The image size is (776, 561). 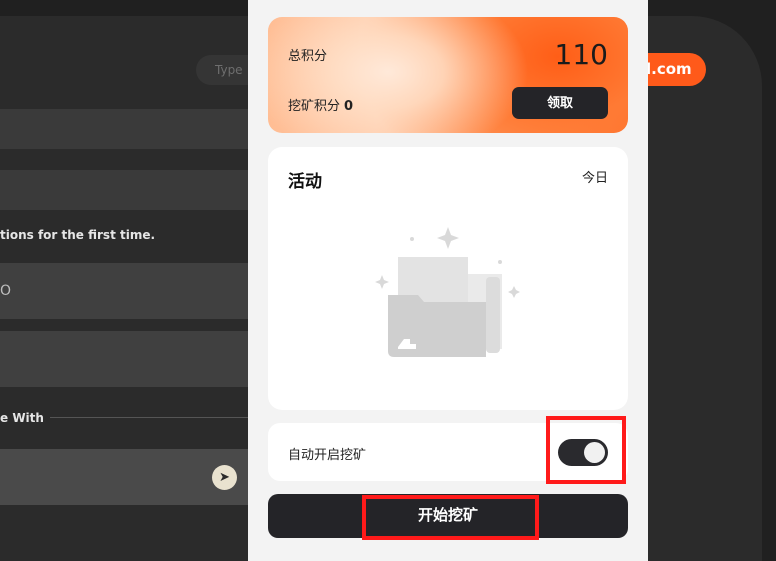 I want to click on start-mining-button: 开始挖矿, so click(x=448, y=516).